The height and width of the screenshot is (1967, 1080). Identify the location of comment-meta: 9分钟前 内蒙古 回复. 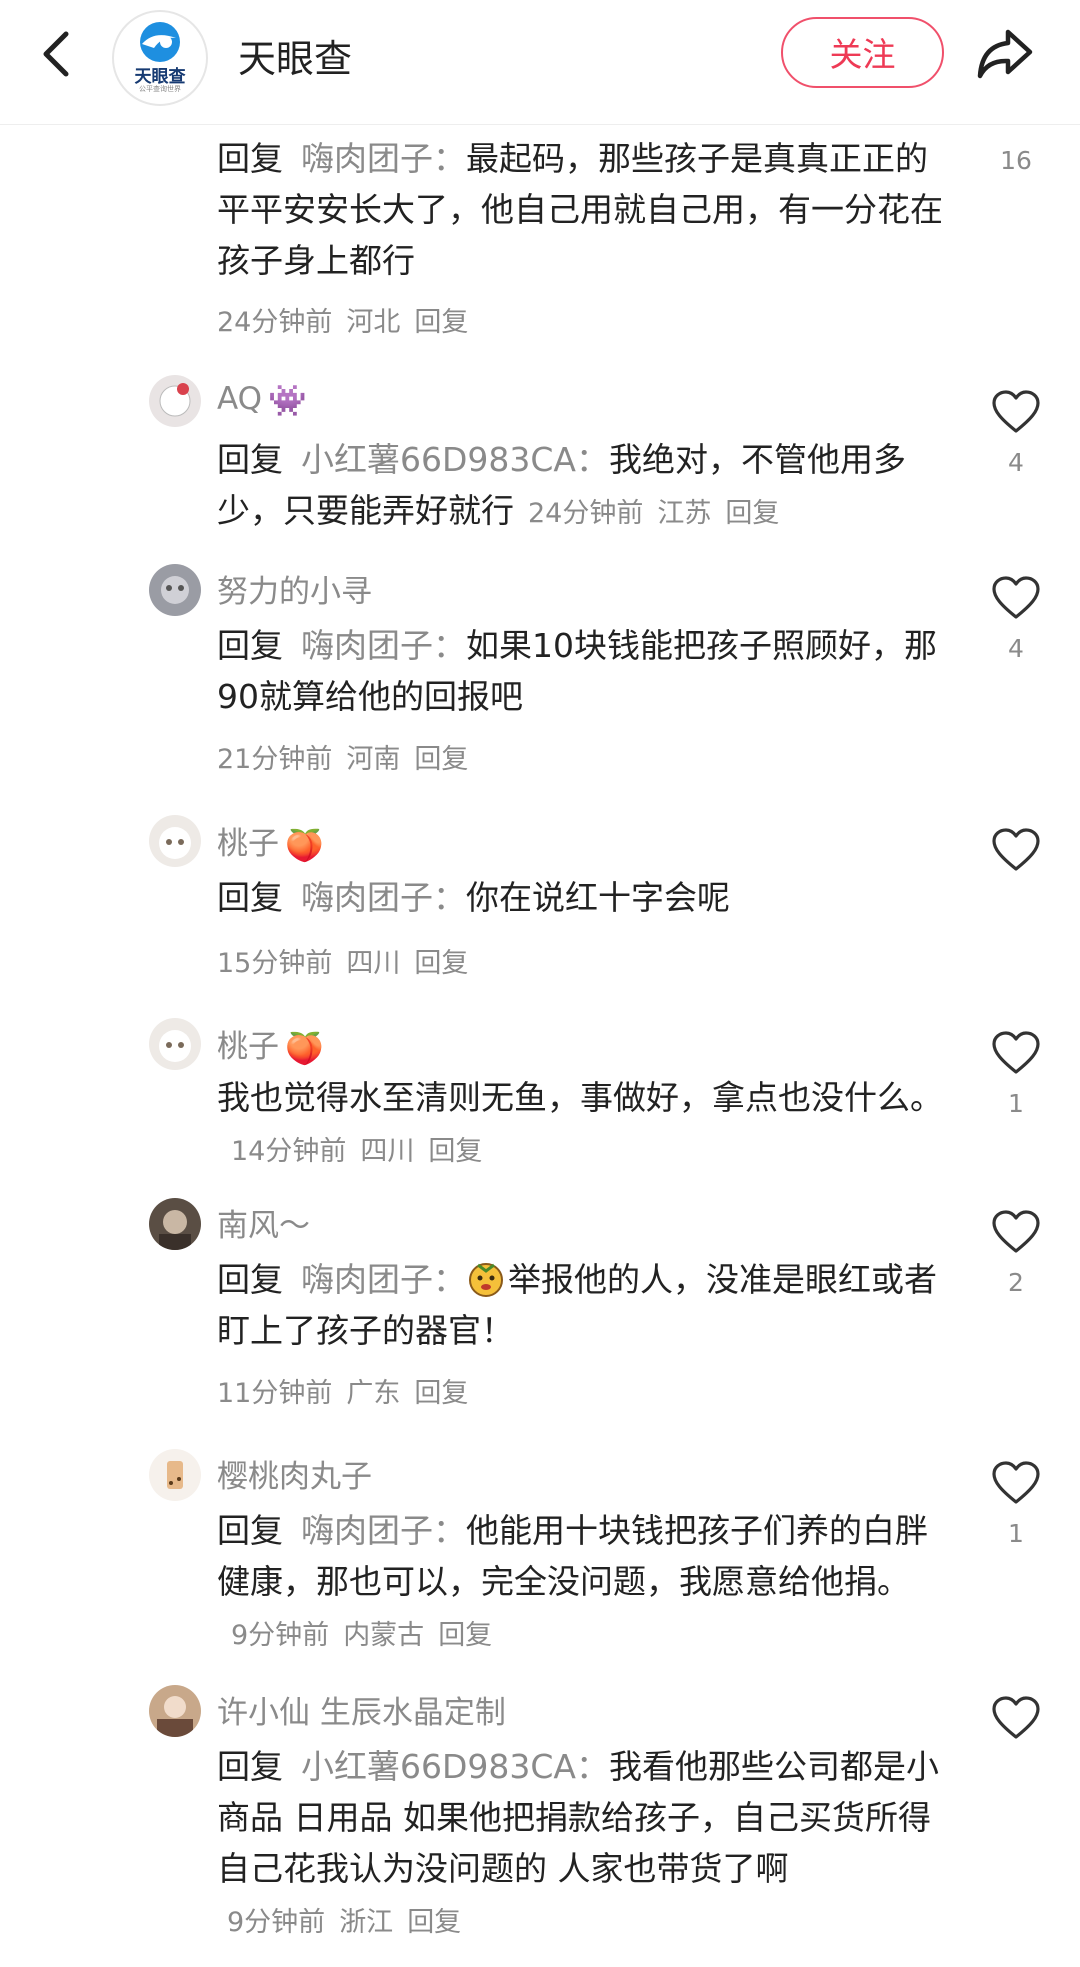
(368, 1635).